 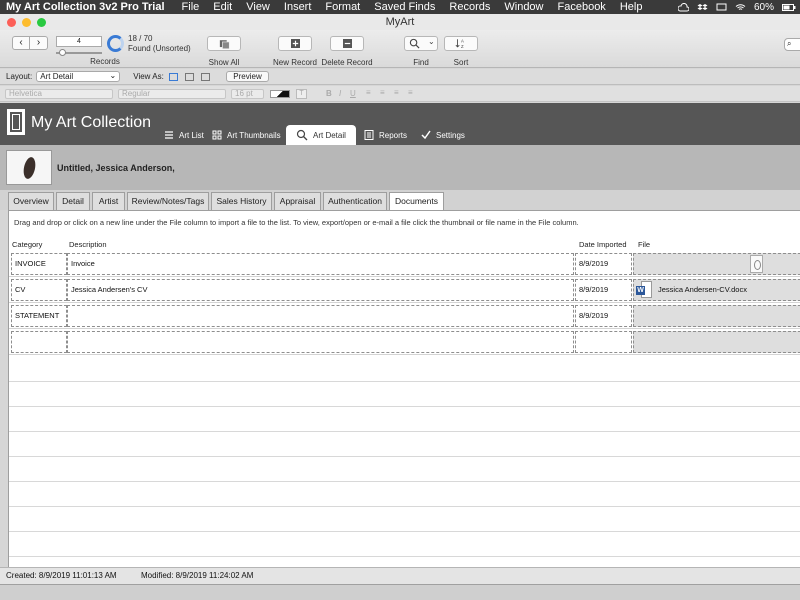 What do you see at coordinates (224, 51) in the screenshot?
I see `show-all-button: Show All` at bounding box center [224, 51].